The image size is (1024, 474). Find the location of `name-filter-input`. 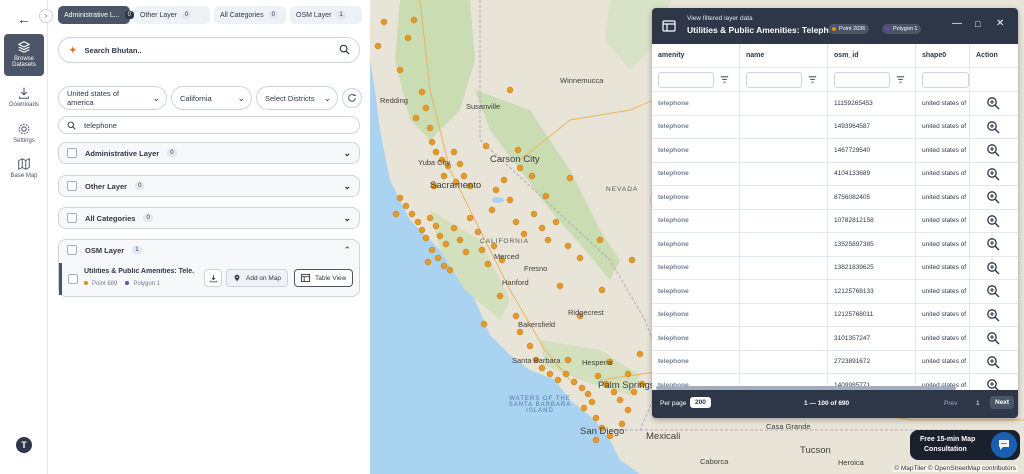

name-filter-input is located at coordinates (774, 79).